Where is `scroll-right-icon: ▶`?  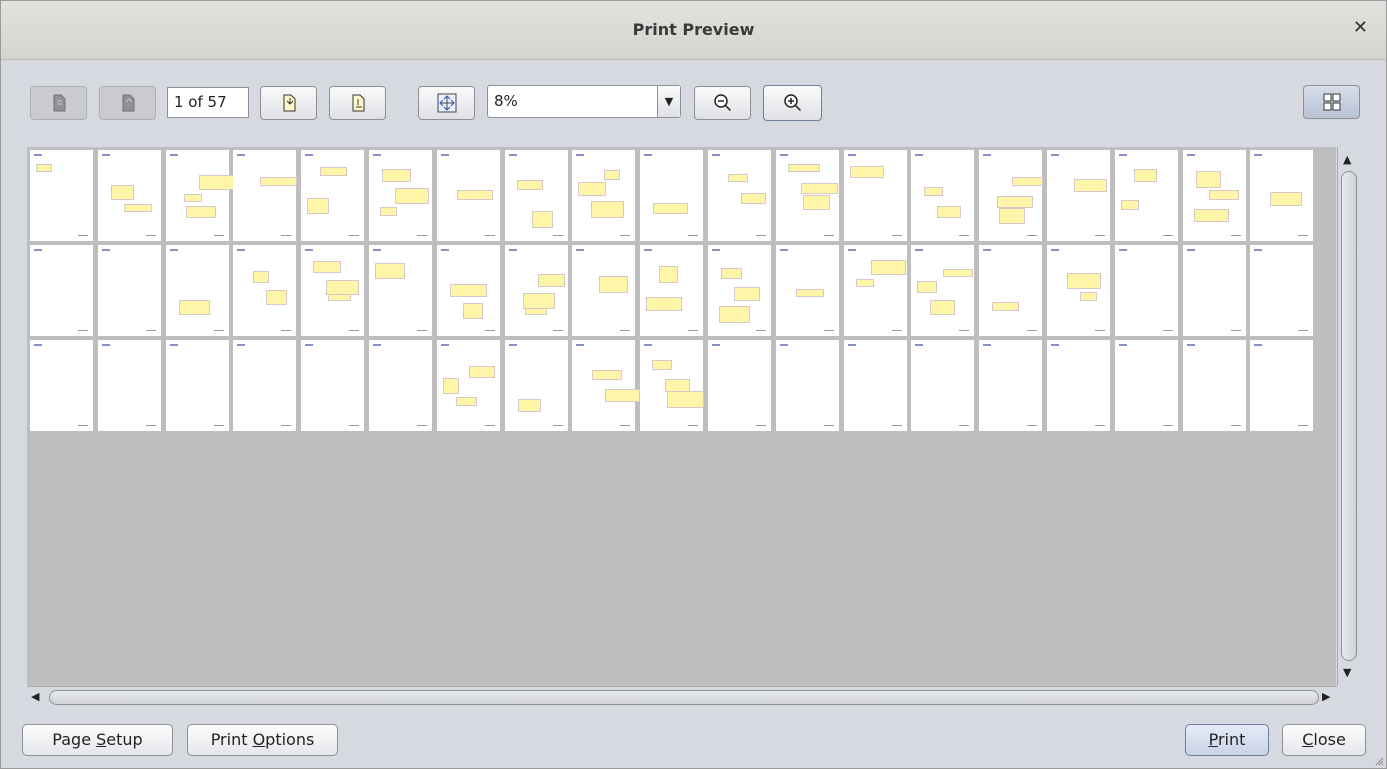 scroll-right-icon: ▶ is located at coordinates (1326, 696).